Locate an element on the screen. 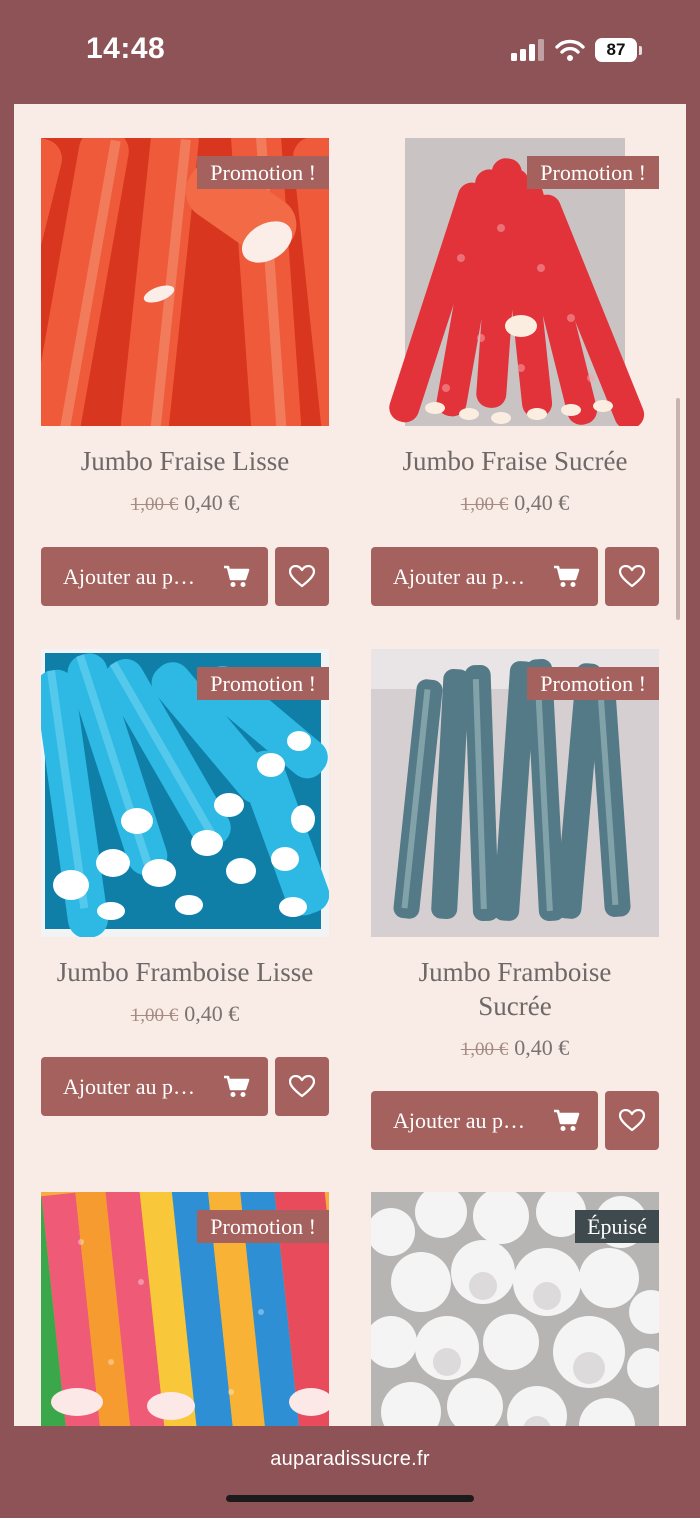 The image size is (700, 1518). status-time: 14:48 is located at coordinates (126, 48).